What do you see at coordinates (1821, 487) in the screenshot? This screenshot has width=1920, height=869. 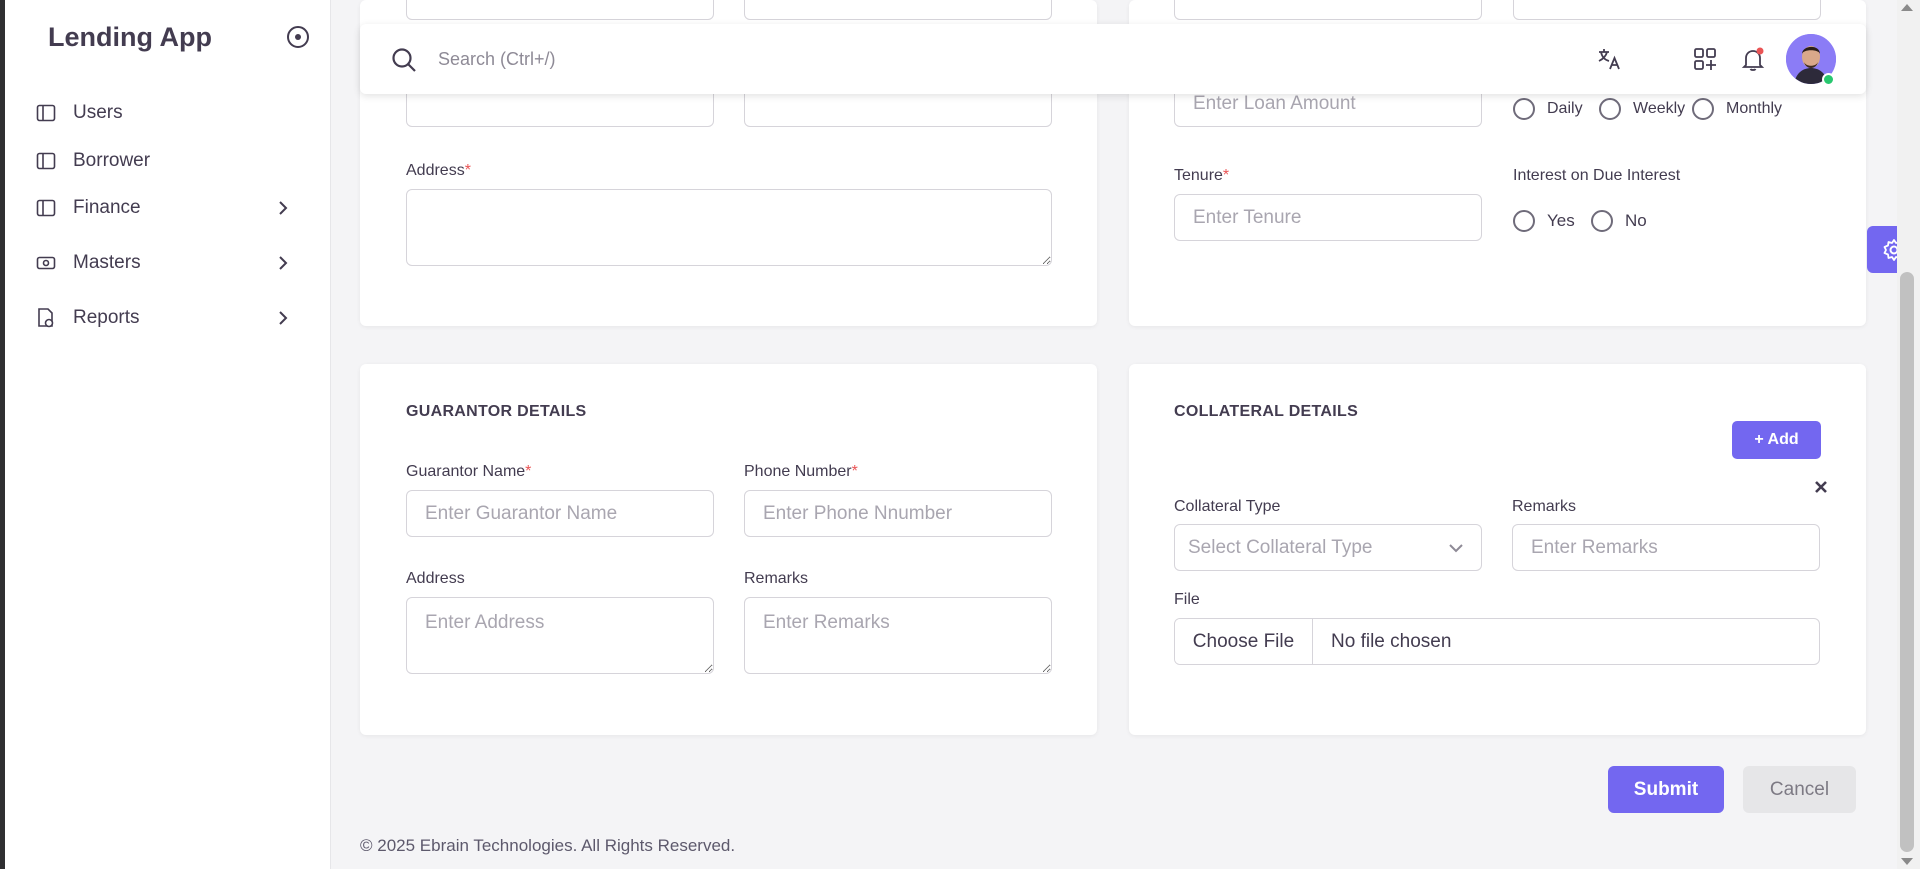 I see `close-icon` at bounding box center [1821, 487].